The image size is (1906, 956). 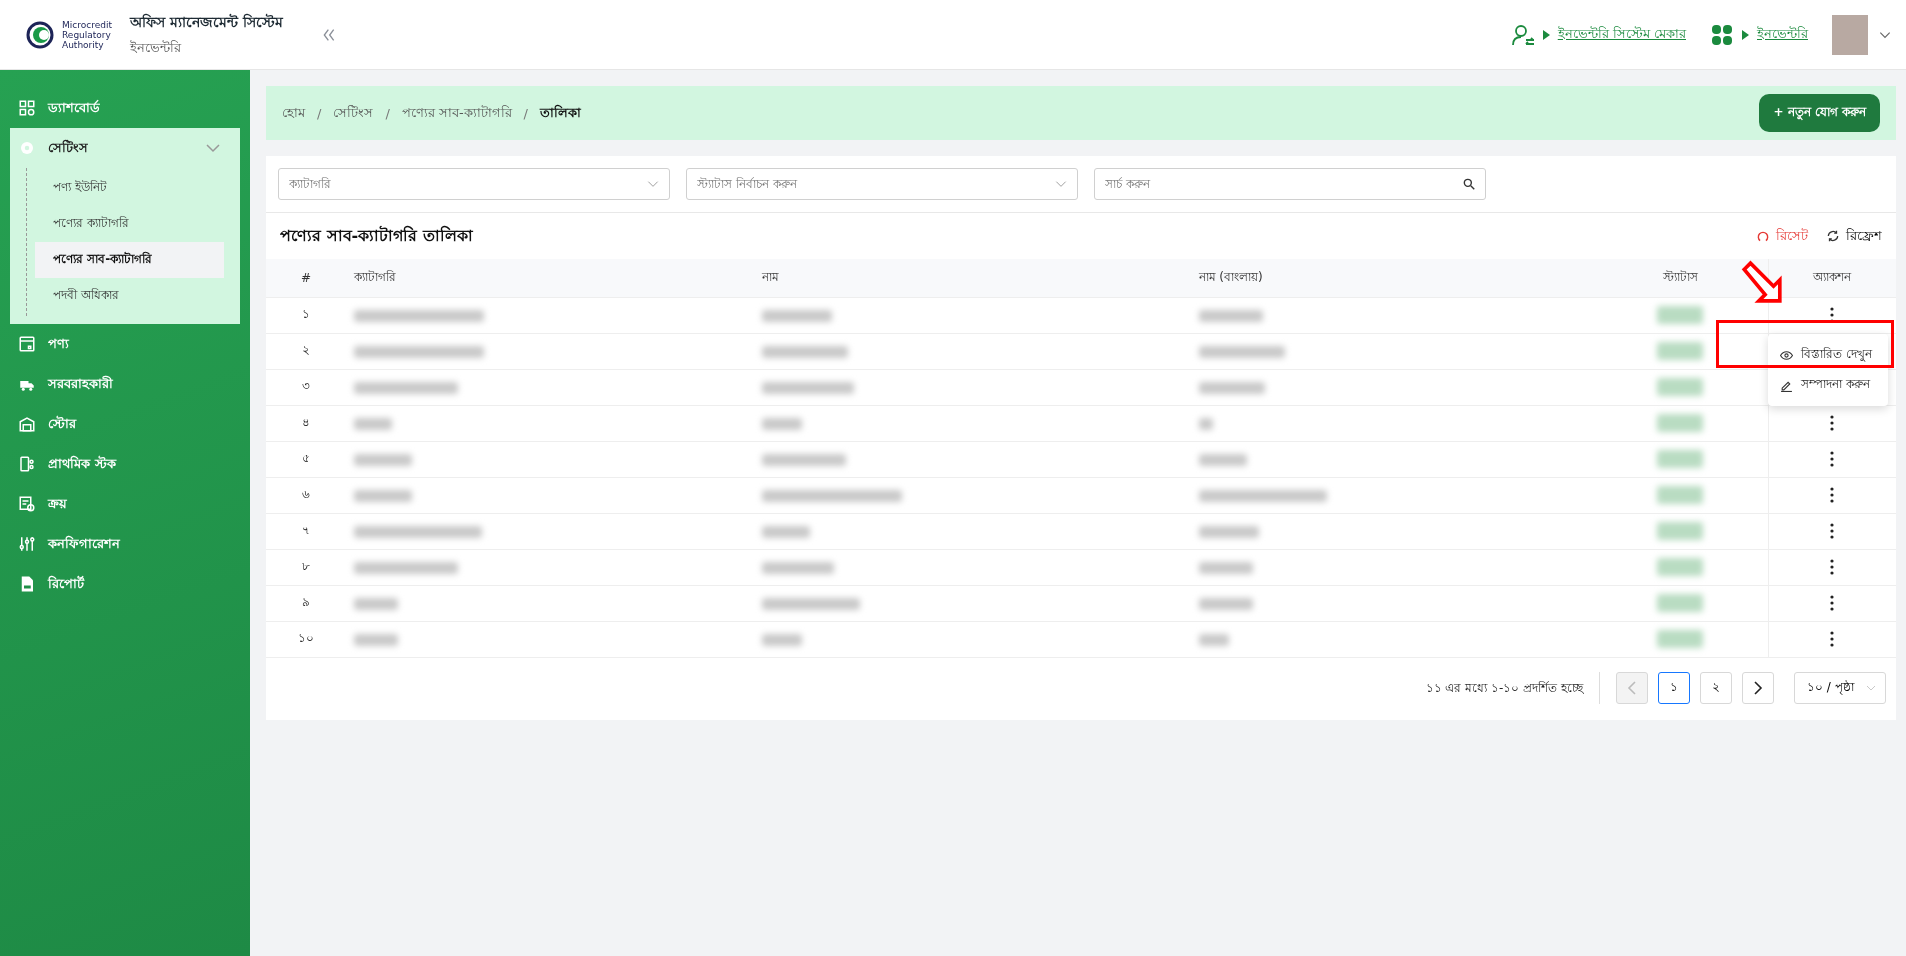 What do you see at coordinates (550, 278) in the screenshot?
I see `column-header: ক্যাটাগরি` at bounding box center [550, 278].